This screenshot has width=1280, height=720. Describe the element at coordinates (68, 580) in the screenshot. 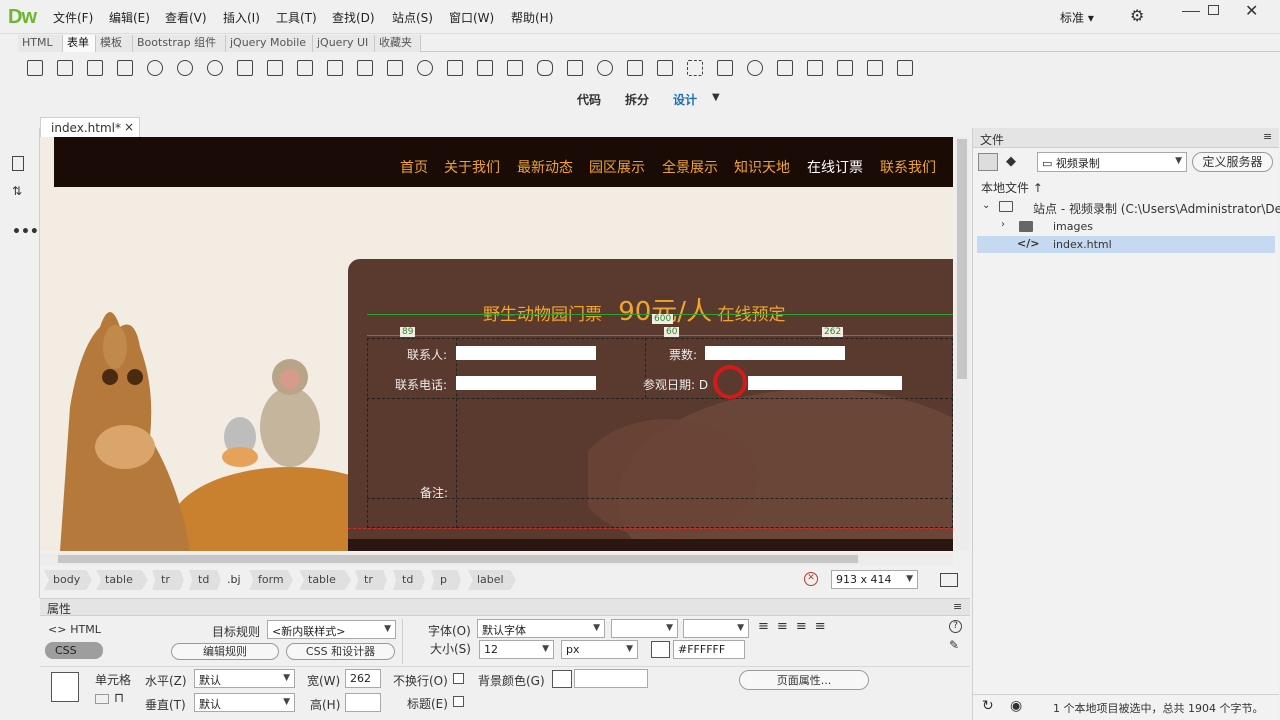

I see `crumb-body: body` at that location.